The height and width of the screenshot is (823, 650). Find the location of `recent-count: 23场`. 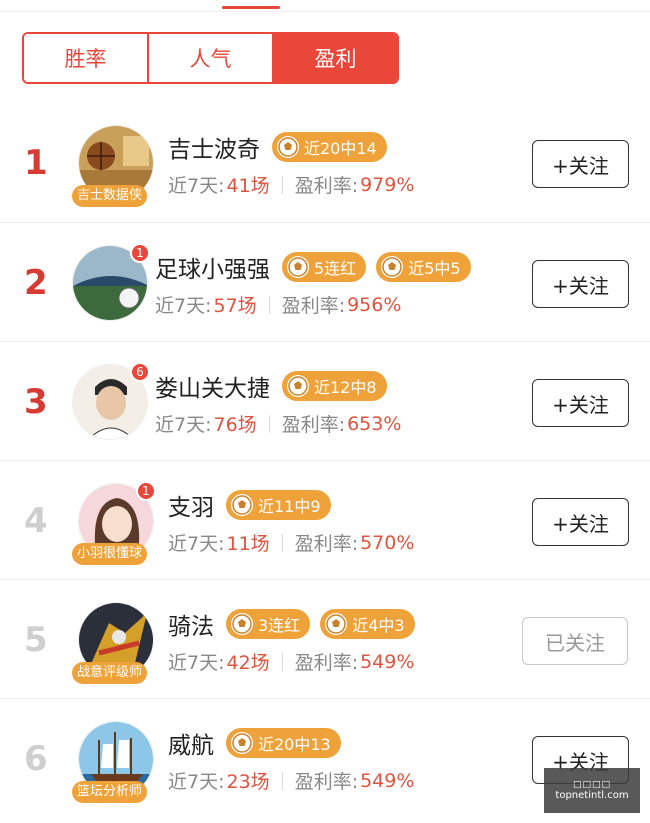

recent-count: 23场 is located at coordinates (248, 782).